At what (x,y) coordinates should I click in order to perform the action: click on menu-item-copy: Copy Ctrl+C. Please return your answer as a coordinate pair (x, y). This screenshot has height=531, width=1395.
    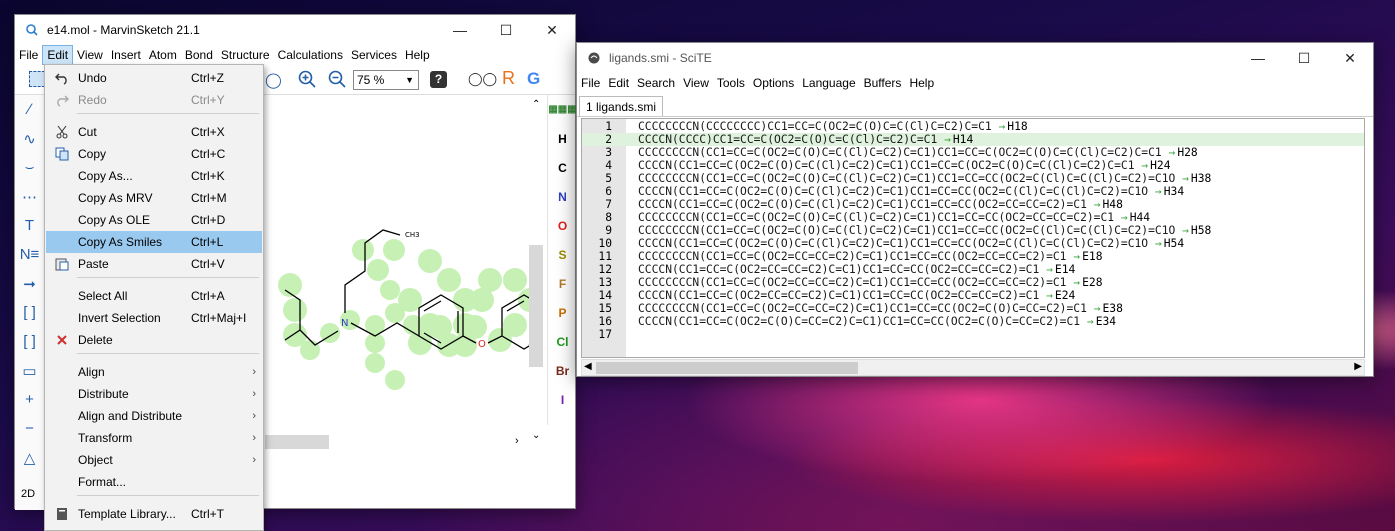
    Looking at the image, I should click on (154, 154).